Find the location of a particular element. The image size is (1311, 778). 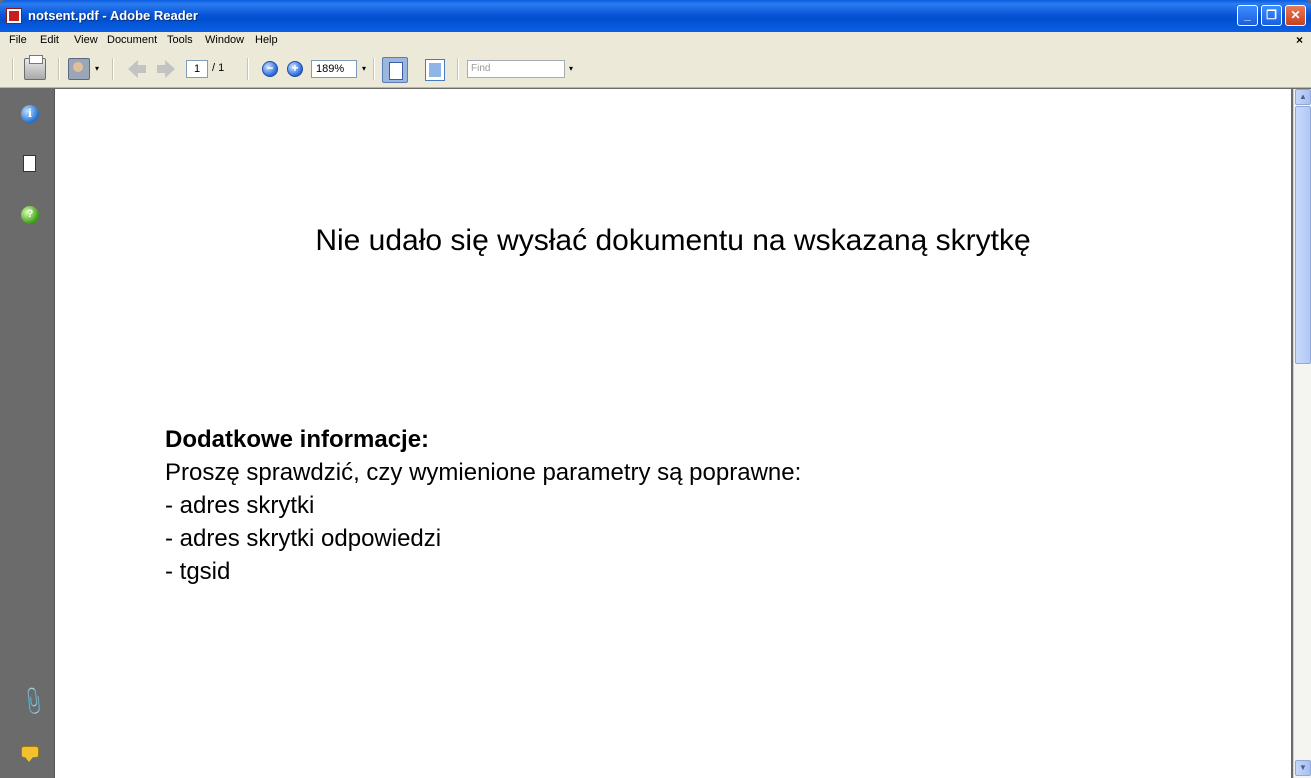

document-line: - tgsid is located at coordinates (198, 571).